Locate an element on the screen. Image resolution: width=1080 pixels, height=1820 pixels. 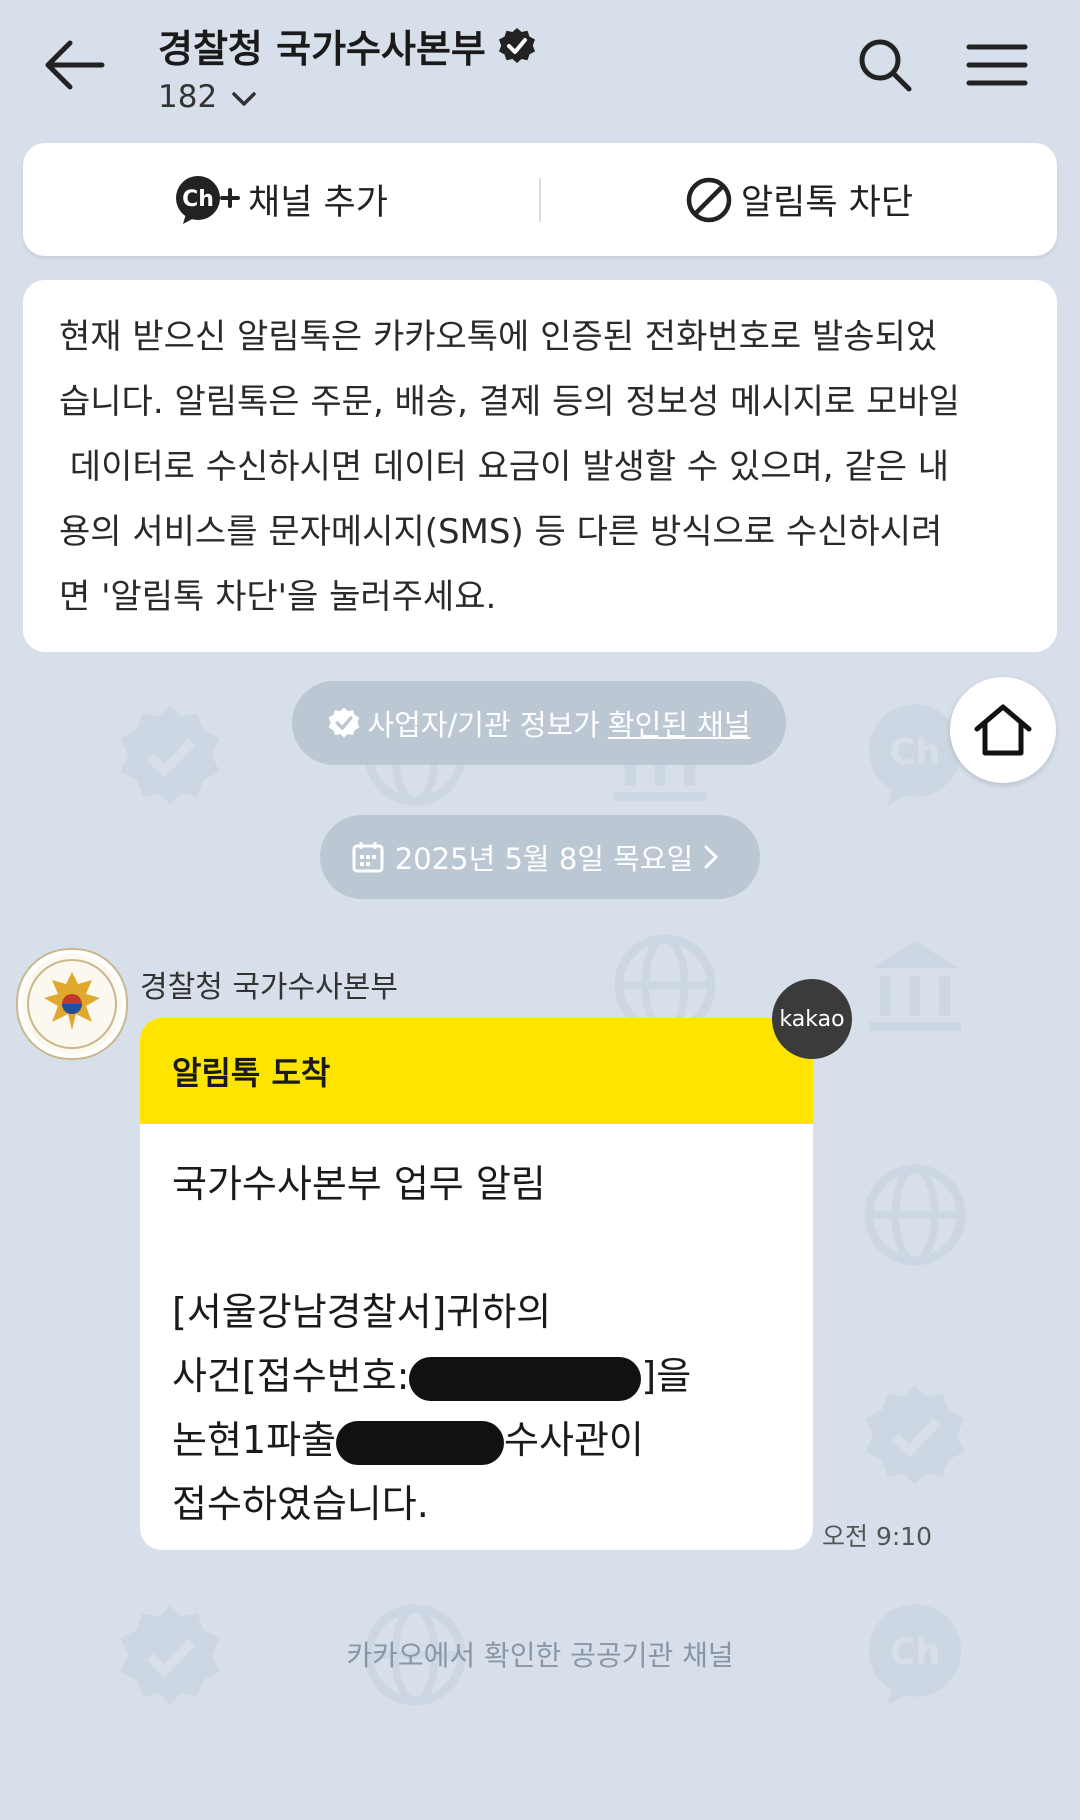
home-button is located at coordinates (1003, 730).